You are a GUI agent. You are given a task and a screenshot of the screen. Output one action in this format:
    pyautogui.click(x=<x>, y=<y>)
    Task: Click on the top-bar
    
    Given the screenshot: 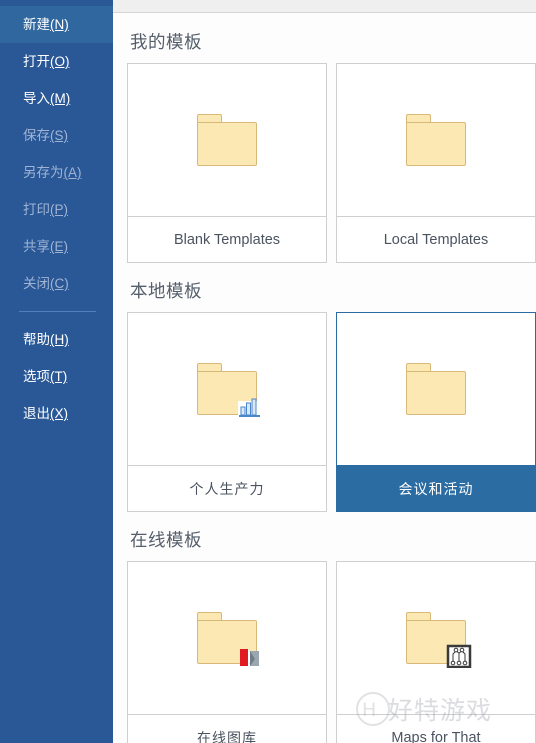 What is the action you would take?
    pyautogui.click(x=324, y=6)
    